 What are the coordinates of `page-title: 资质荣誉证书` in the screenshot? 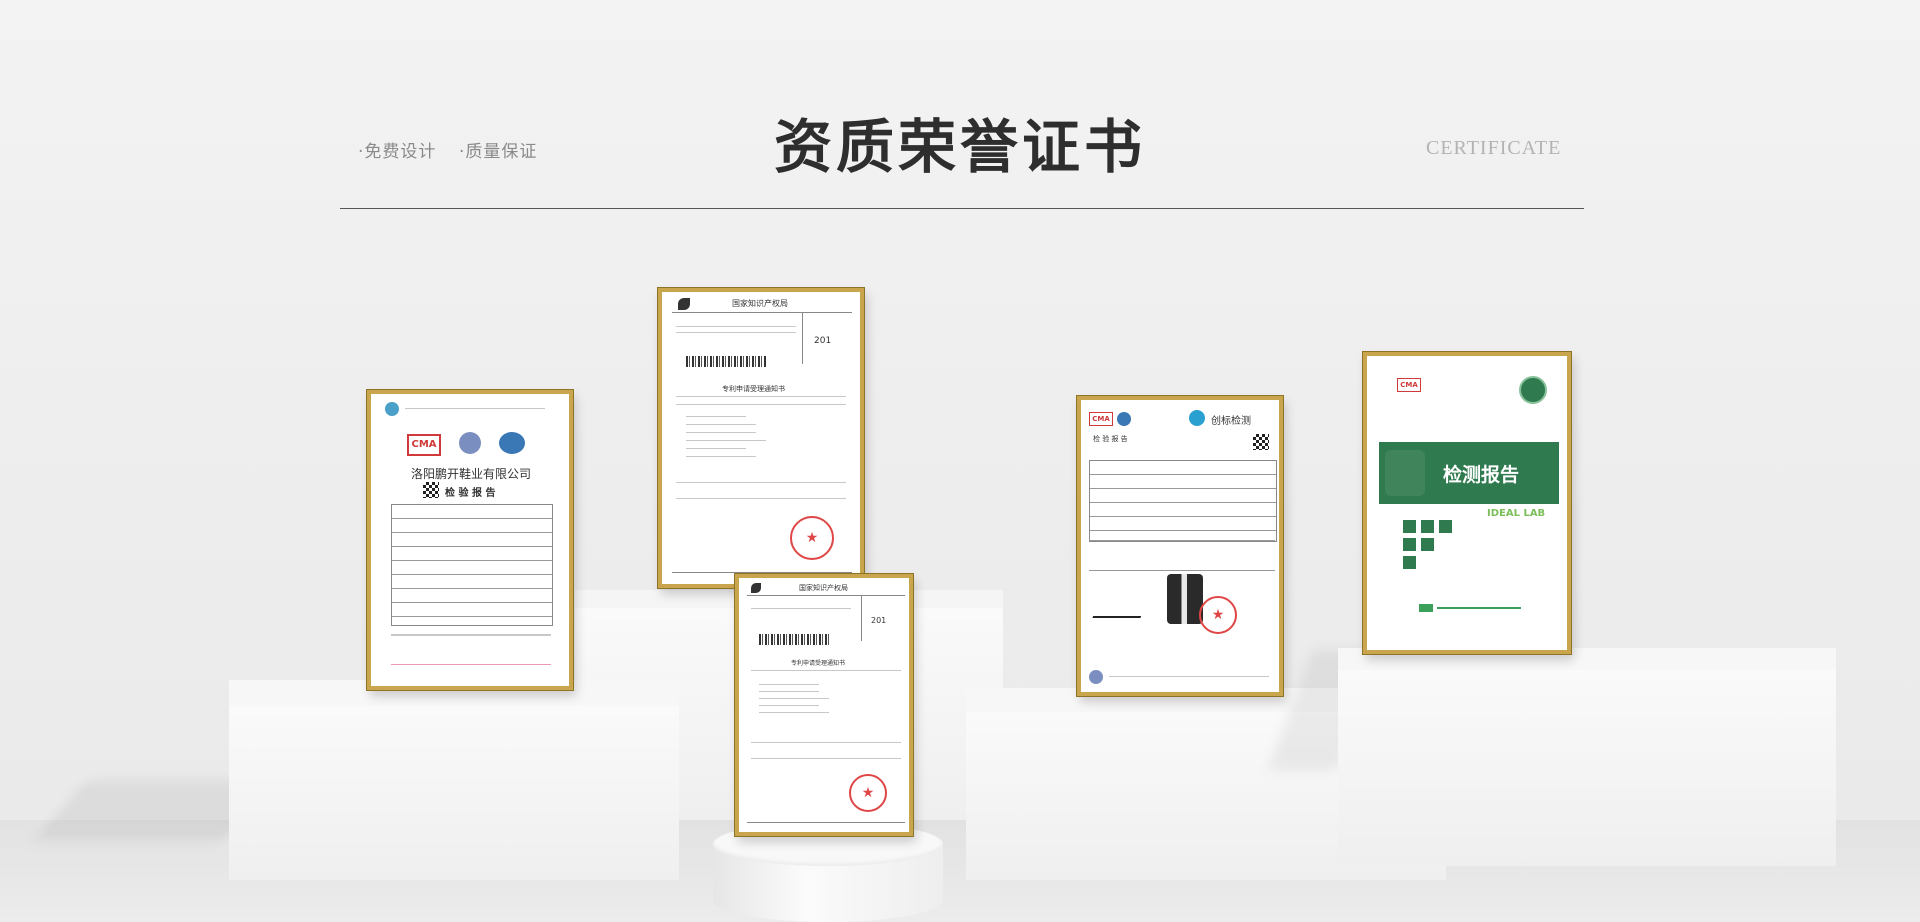 It's located at (959, 147).